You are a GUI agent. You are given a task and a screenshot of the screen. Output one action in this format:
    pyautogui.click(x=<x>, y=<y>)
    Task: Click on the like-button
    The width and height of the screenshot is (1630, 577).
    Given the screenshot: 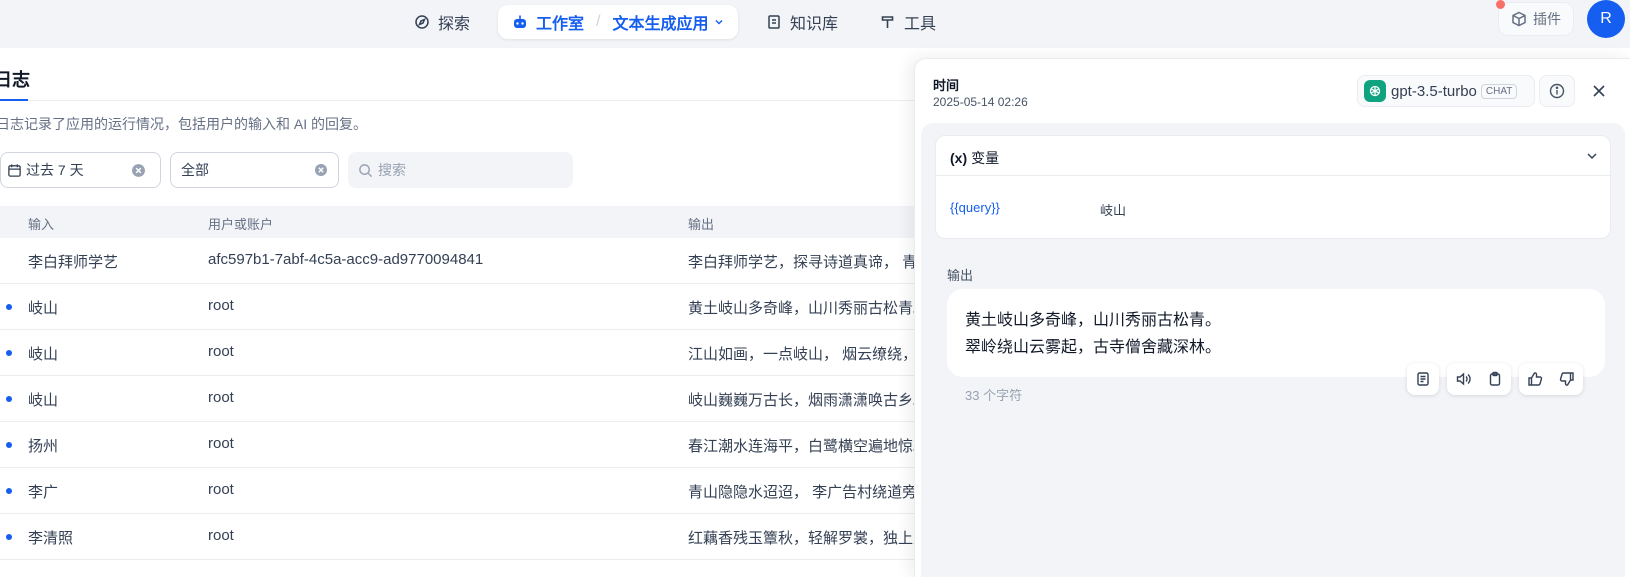 What is the action you would take?
    pyautogui.click(x=1535, y=379)
    